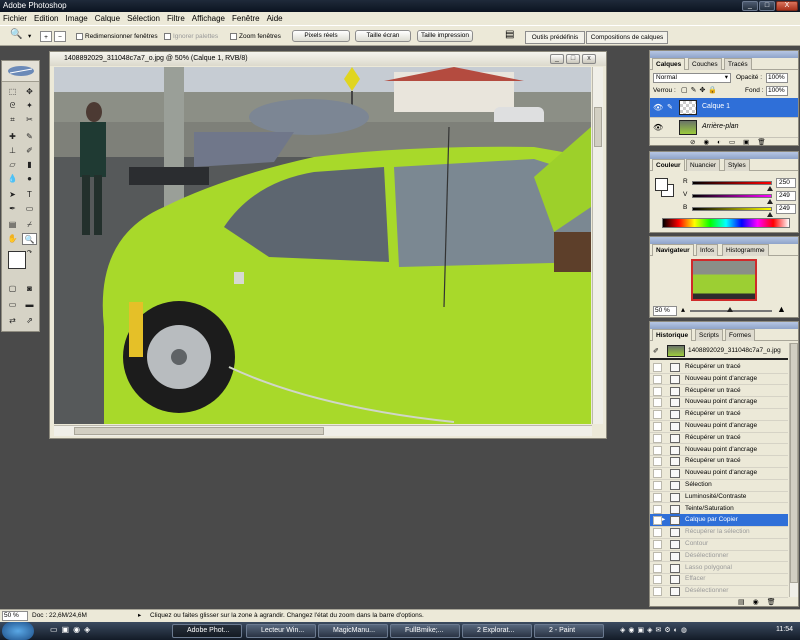  What do you see at coordinates (719, 532) in the screenshot?
I see `history-item: Récupérer la sélection` at bounding box center [719, 532].